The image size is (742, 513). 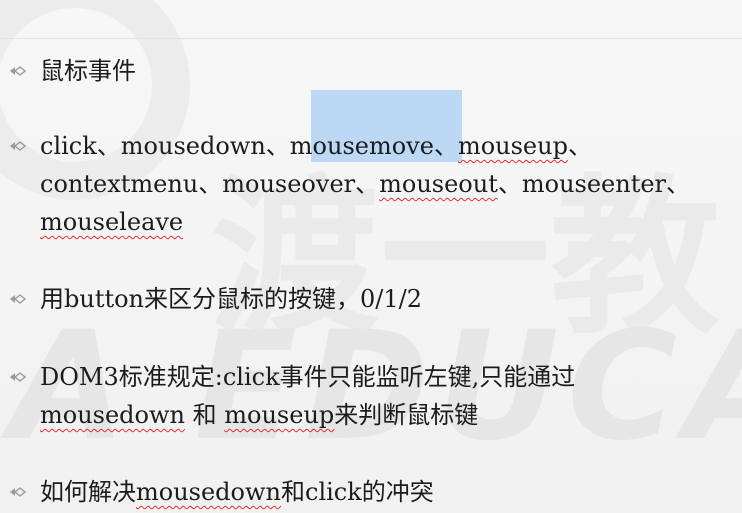 I want to click on bullet-segment-selected: mousemove, so click(x=361, y=146).